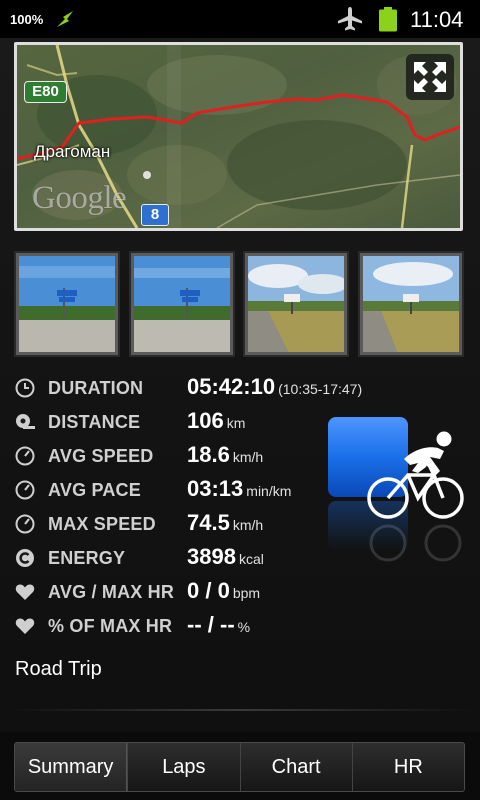 The width and height of the screenshot is (480, 800). Describe the element at coordinates (110, 626) in the screenshot. I see `stat-label: % OF MAX HR` at that location.